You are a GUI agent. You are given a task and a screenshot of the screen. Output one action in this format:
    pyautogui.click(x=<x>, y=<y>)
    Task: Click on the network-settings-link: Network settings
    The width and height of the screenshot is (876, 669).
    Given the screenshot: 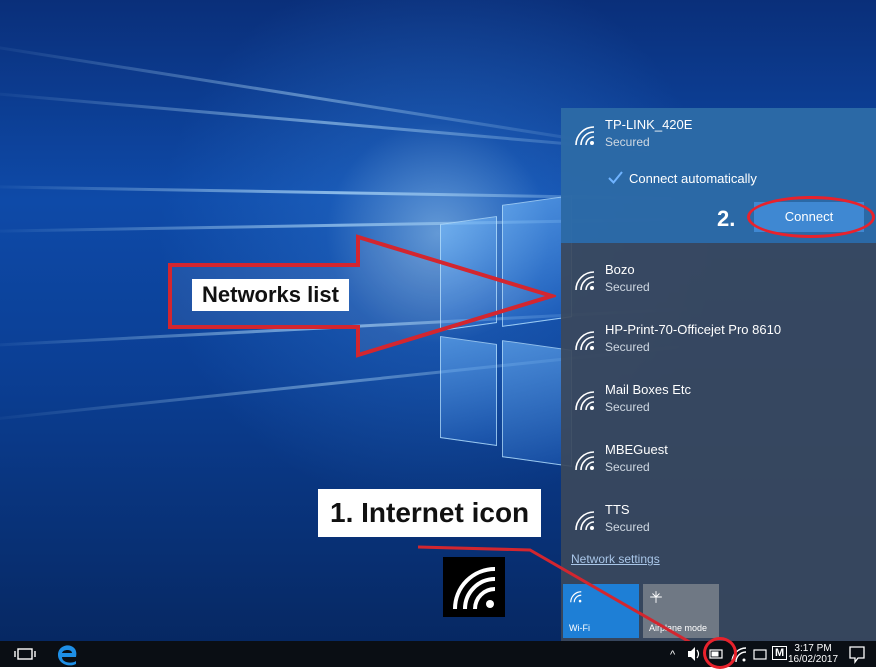 What is the action you would take?
    pyautogui.click(x=615, y=559)
    